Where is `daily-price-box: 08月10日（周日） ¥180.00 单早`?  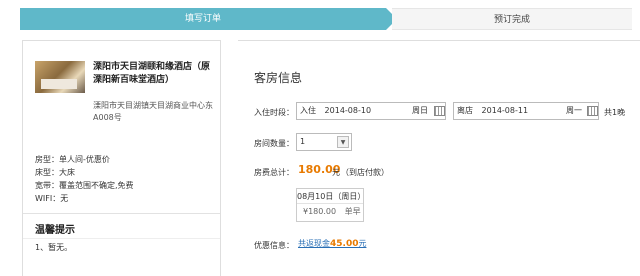
daily-price-box: 08月10日（周日） ¥180.00 单早 is located at coordinates (330, 205).